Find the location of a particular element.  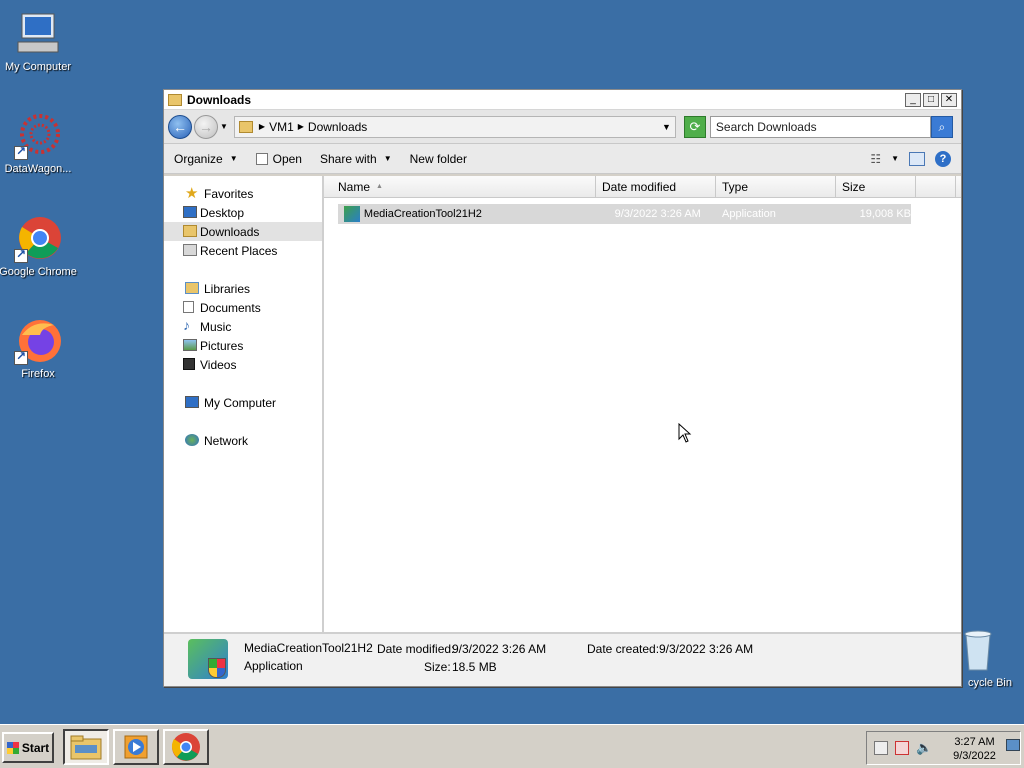

start-label: Start is located at coordinates (35, 747).